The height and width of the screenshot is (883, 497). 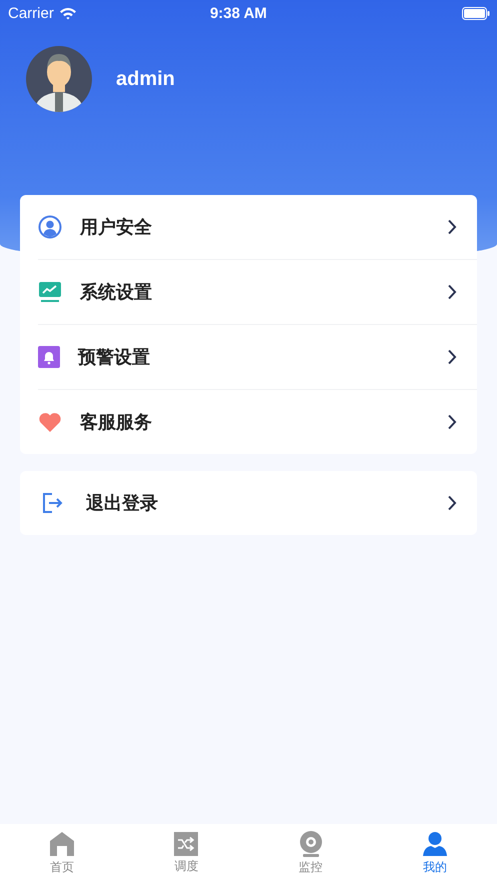 What do you see at coordinates (257, 291) in the screenshot?
I see `menu-item: 系统设置` at bounding box center [257, 291].